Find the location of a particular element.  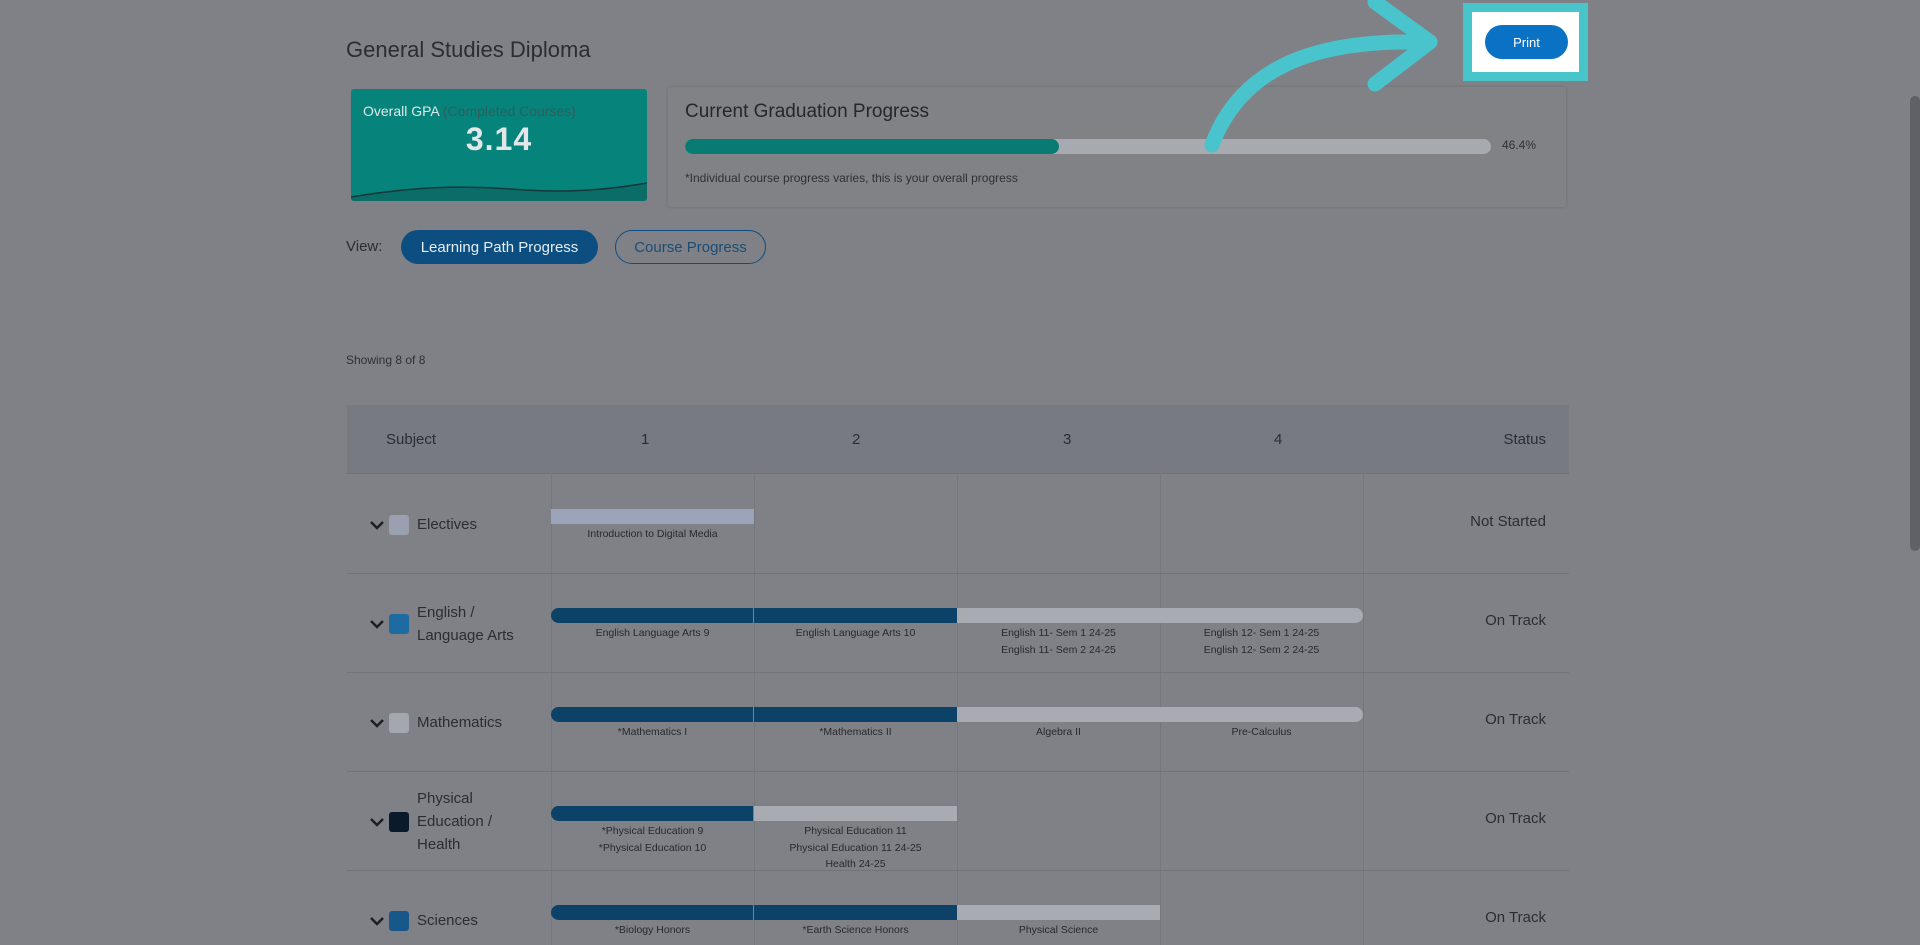

course-name: *Mathematics II is located at coordinates (855, 732).